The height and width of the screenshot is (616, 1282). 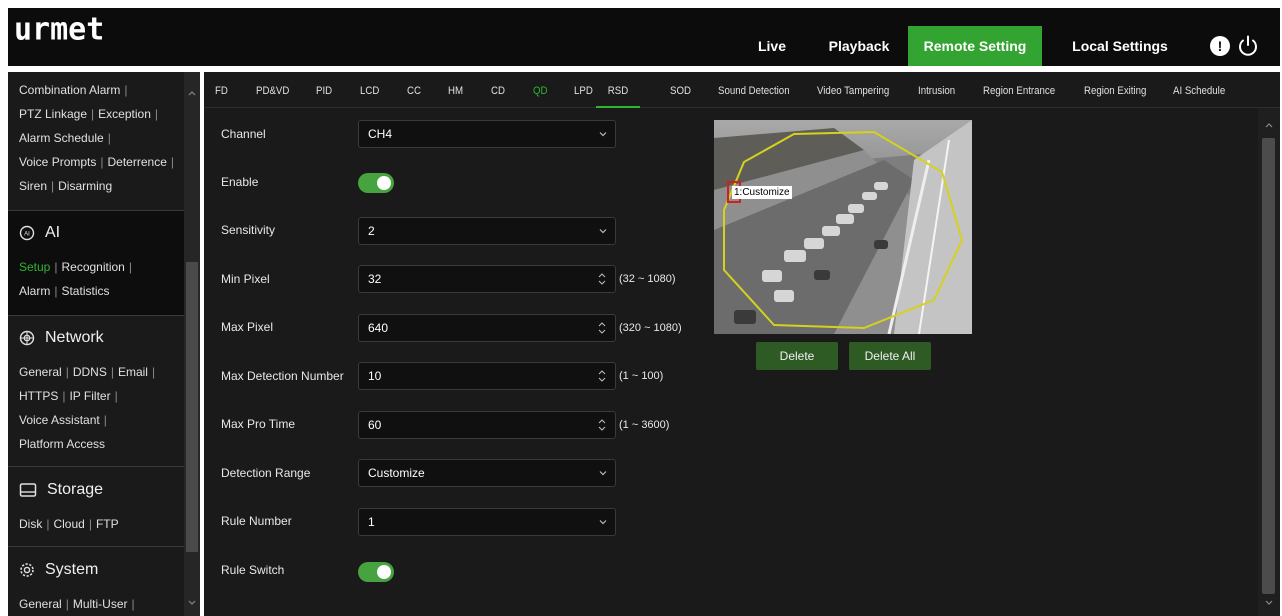 I want to click on power-icon, so click(x=1248, y=46).